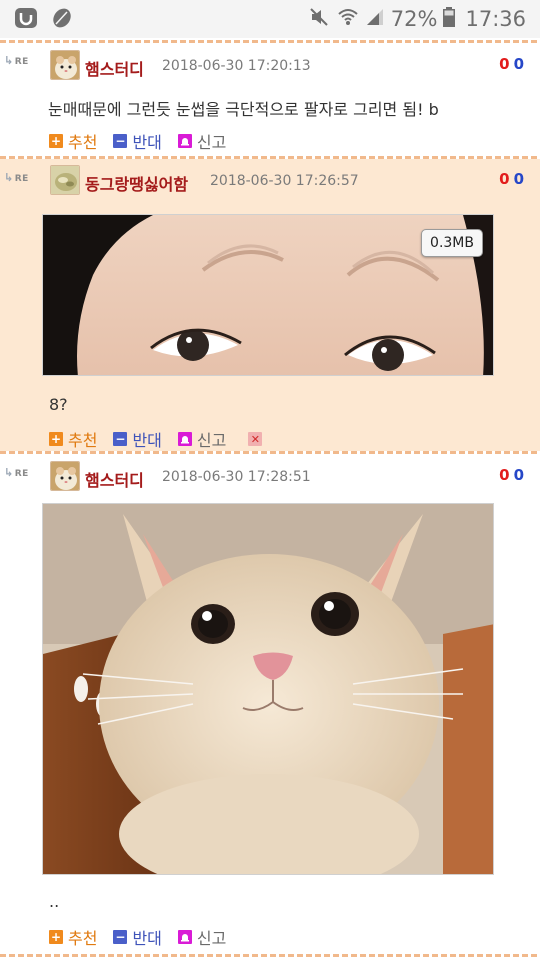 Image resolution: width=540 pixels, height=960 pixels. Describe the element at coordinates (414, 19) in the screenshot. I see `battery-percent: 72%` at that location.